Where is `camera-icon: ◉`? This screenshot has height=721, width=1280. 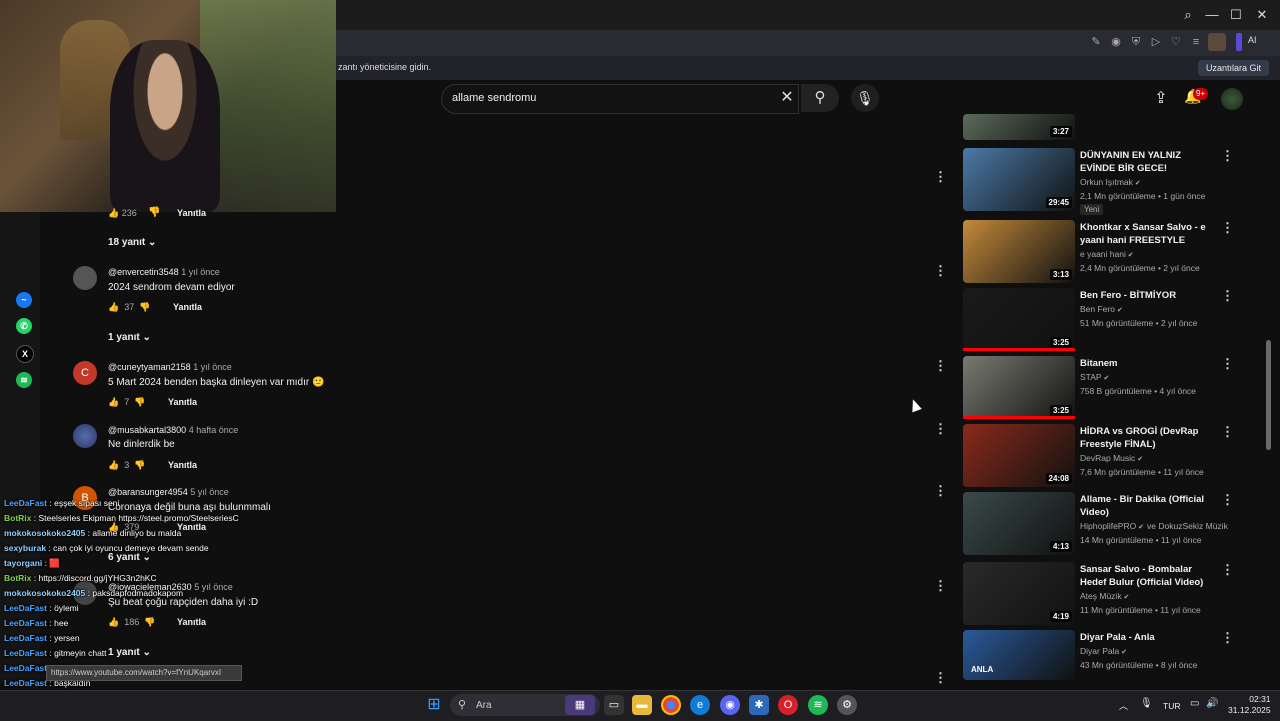 camera-icon: ◉ is located at coordinates (1116, 42).